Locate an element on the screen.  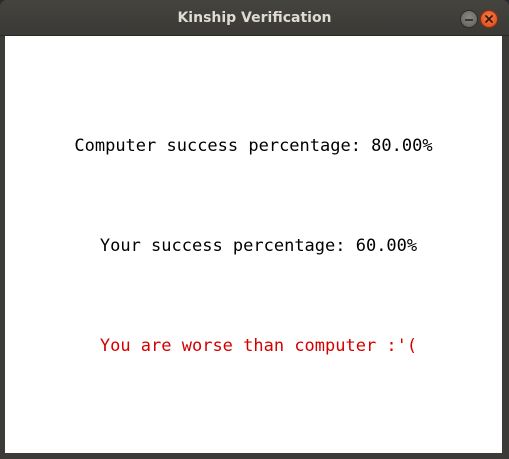
title-bar: Kinship Verification is located at coordinates (254, 18).